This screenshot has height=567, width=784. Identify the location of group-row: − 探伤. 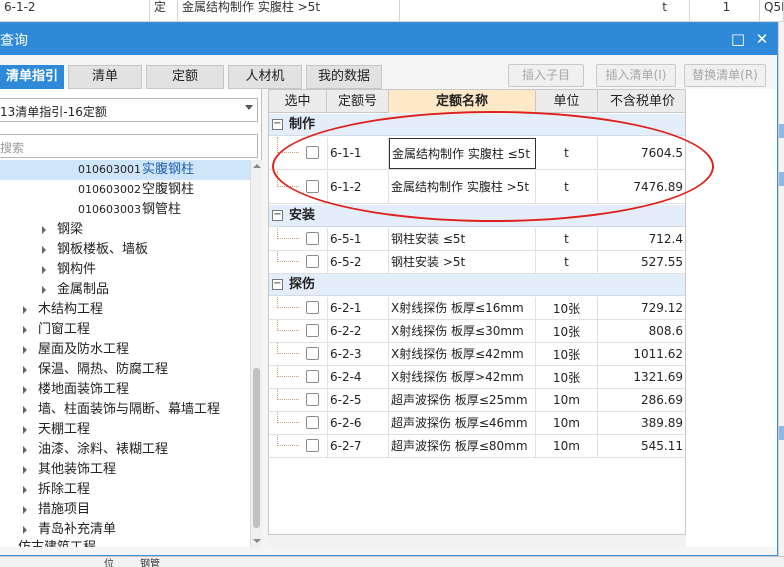
(477, 285).